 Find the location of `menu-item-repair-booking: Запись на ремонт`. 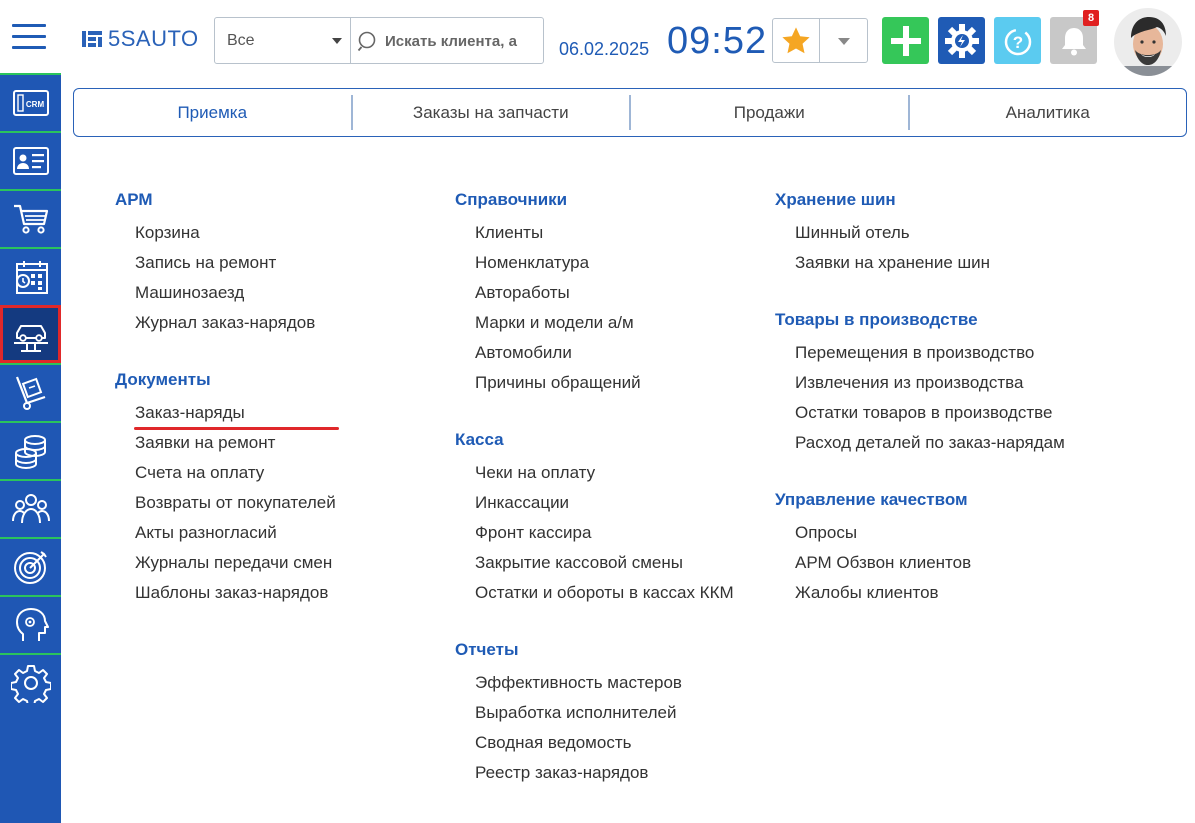

menu-item-repair-booking: Запись на ремонт is located at coordinates (235, 263).